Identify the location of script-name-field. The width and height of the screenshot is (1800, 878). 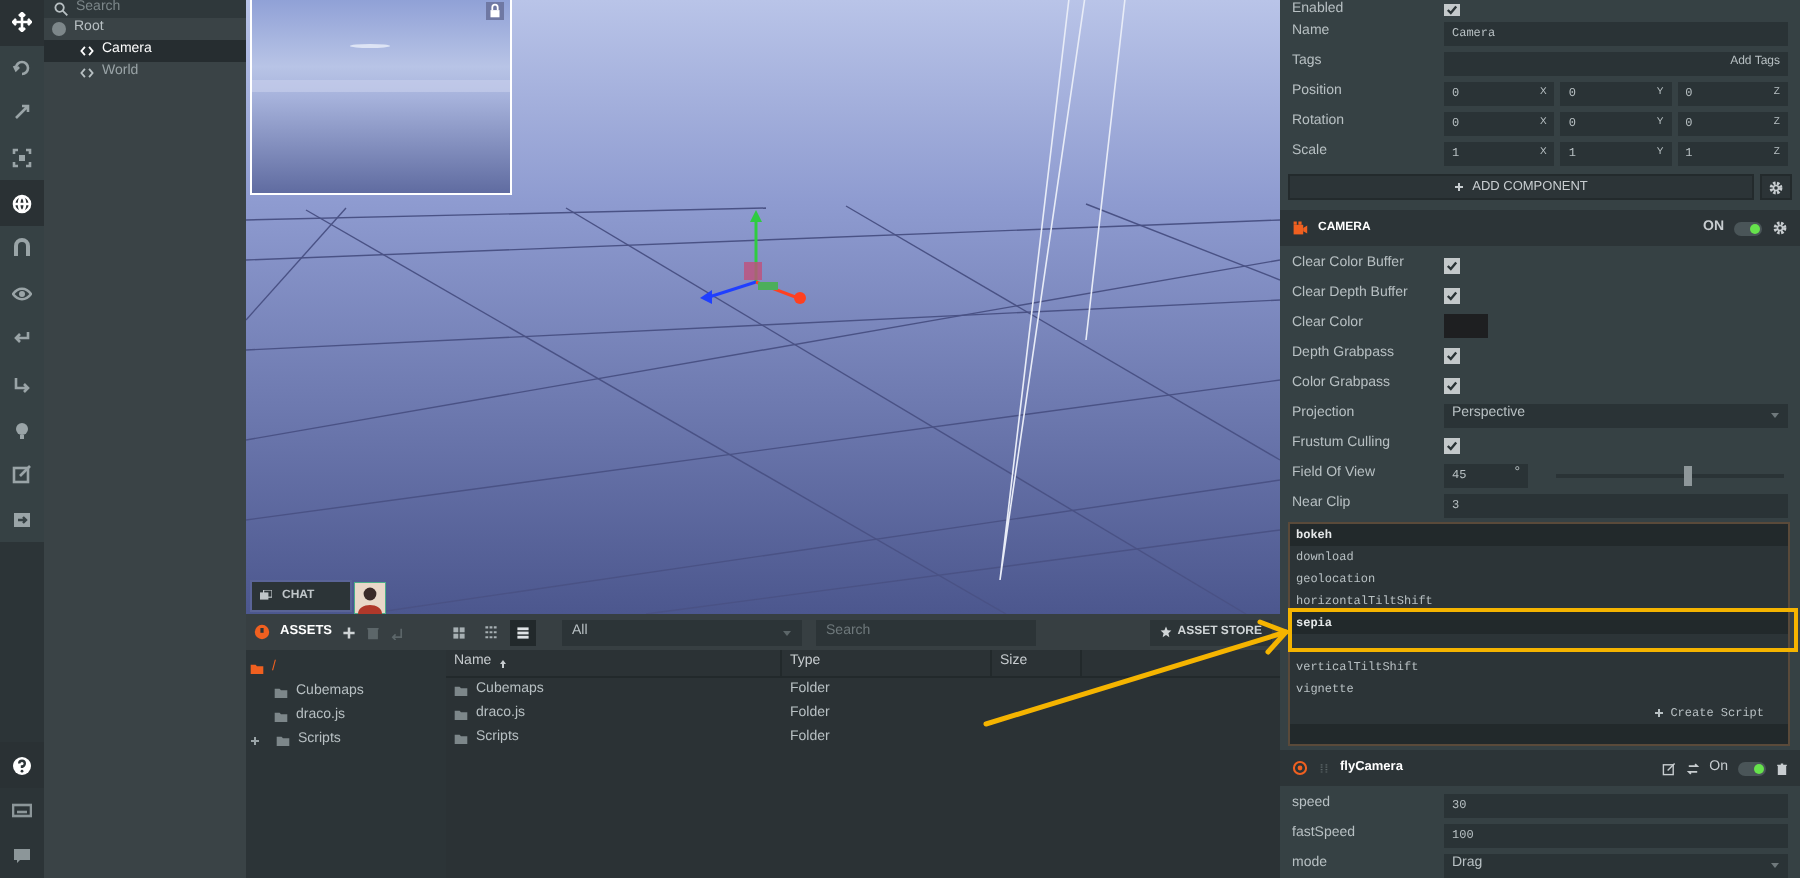
(1539, 734).